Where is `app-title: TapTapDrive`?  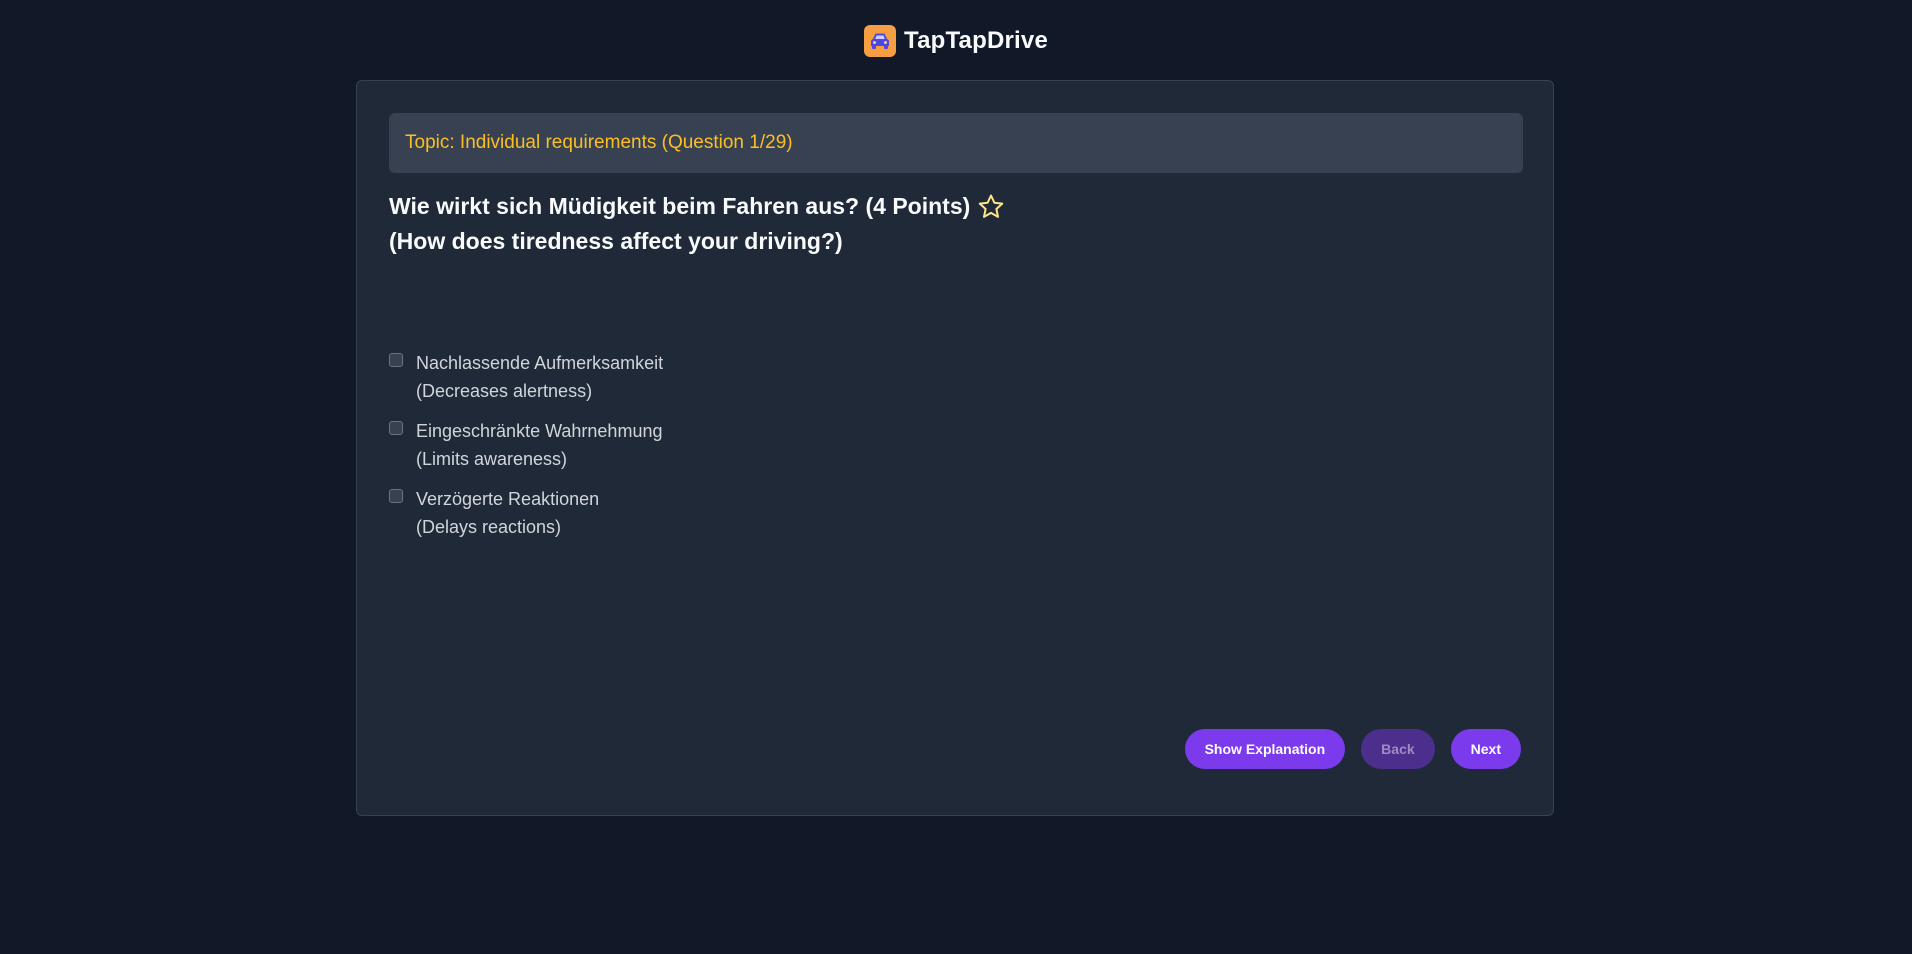 app-title: TapTapDrive is located at coordinates (975, 40).